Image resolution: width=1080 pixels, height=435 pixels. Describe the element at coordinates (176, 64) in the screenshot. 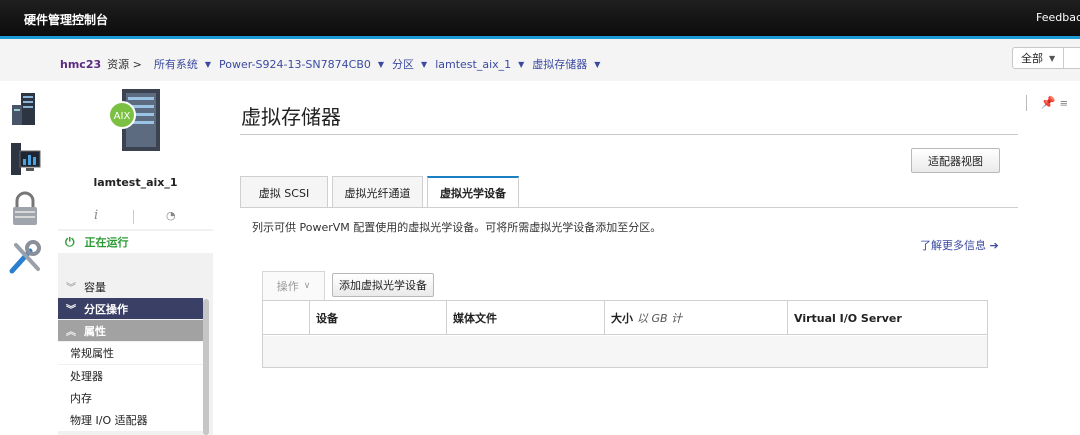

I see `breadcrumb-all-systems: 所有系统` at that location.